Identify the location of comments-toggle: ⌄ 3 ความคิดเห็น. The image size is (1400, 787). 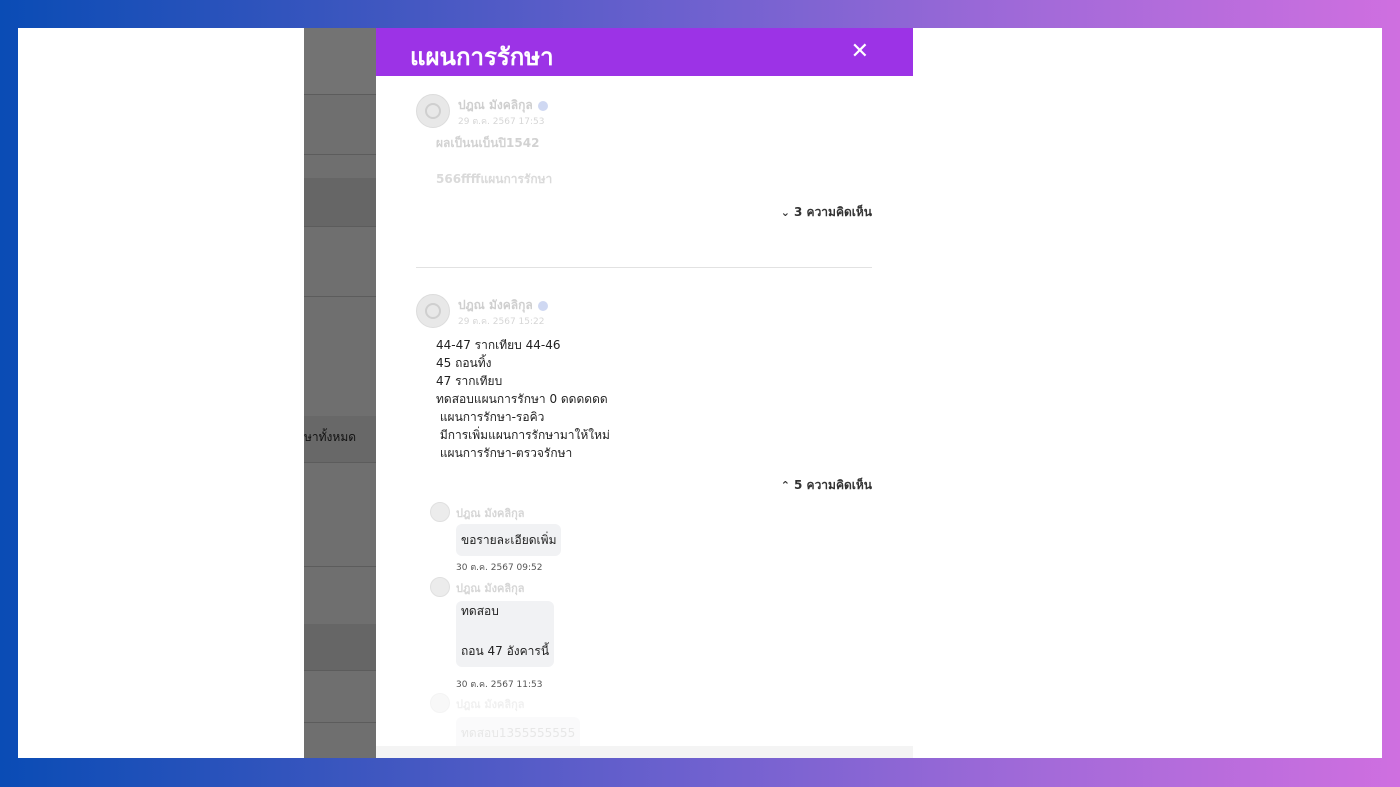
(826, 212).